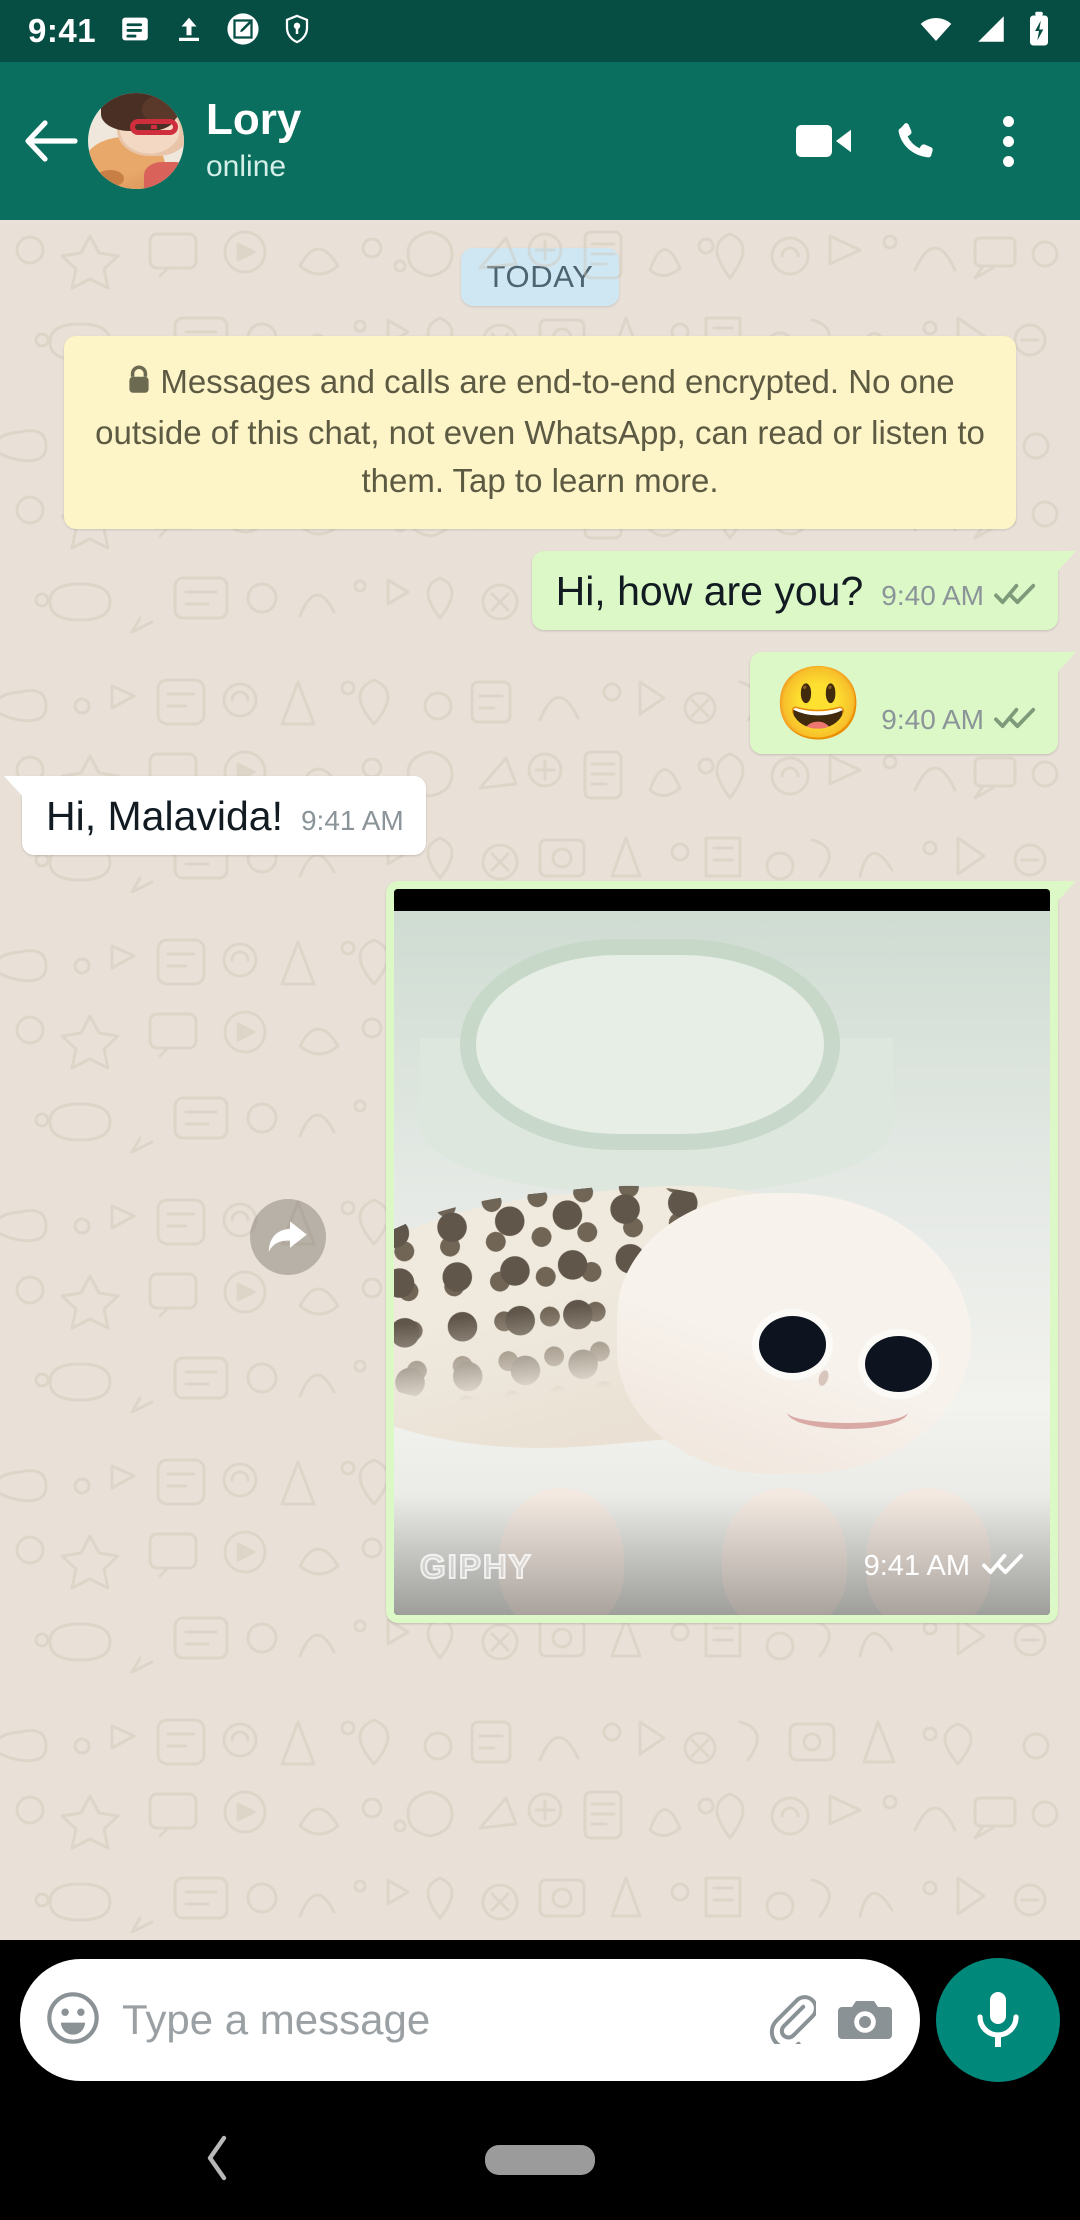 This screenshot has width=1080, height=2220. Describe the element at coordinates (823, 1377) in the screenshot. I see `gecko-nostril` at that location.